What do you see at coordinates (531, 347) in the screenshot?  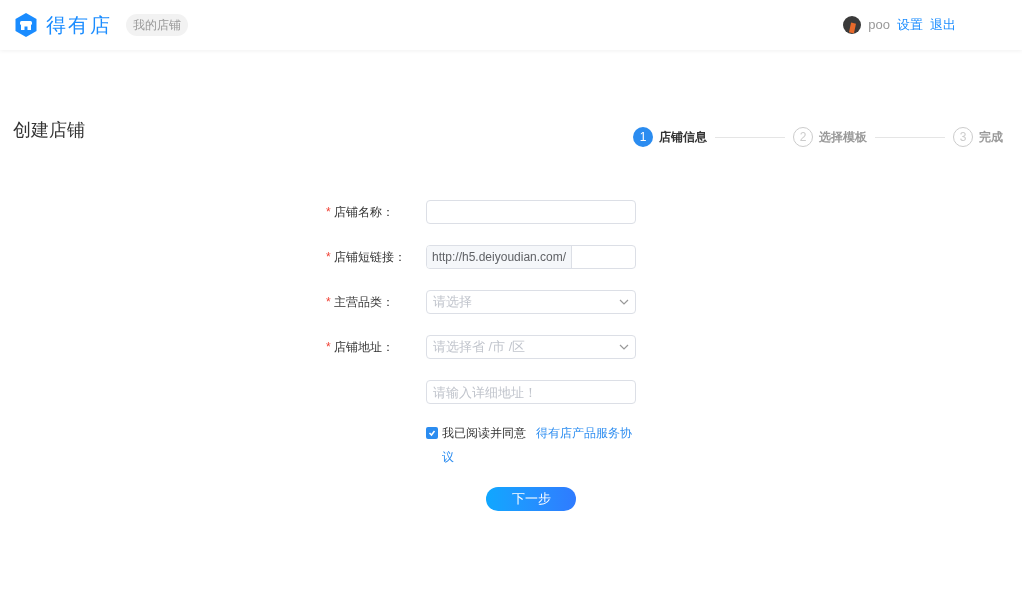 I see `select-field: 请选择省 /市 /区` at bounding box center [531, 347].